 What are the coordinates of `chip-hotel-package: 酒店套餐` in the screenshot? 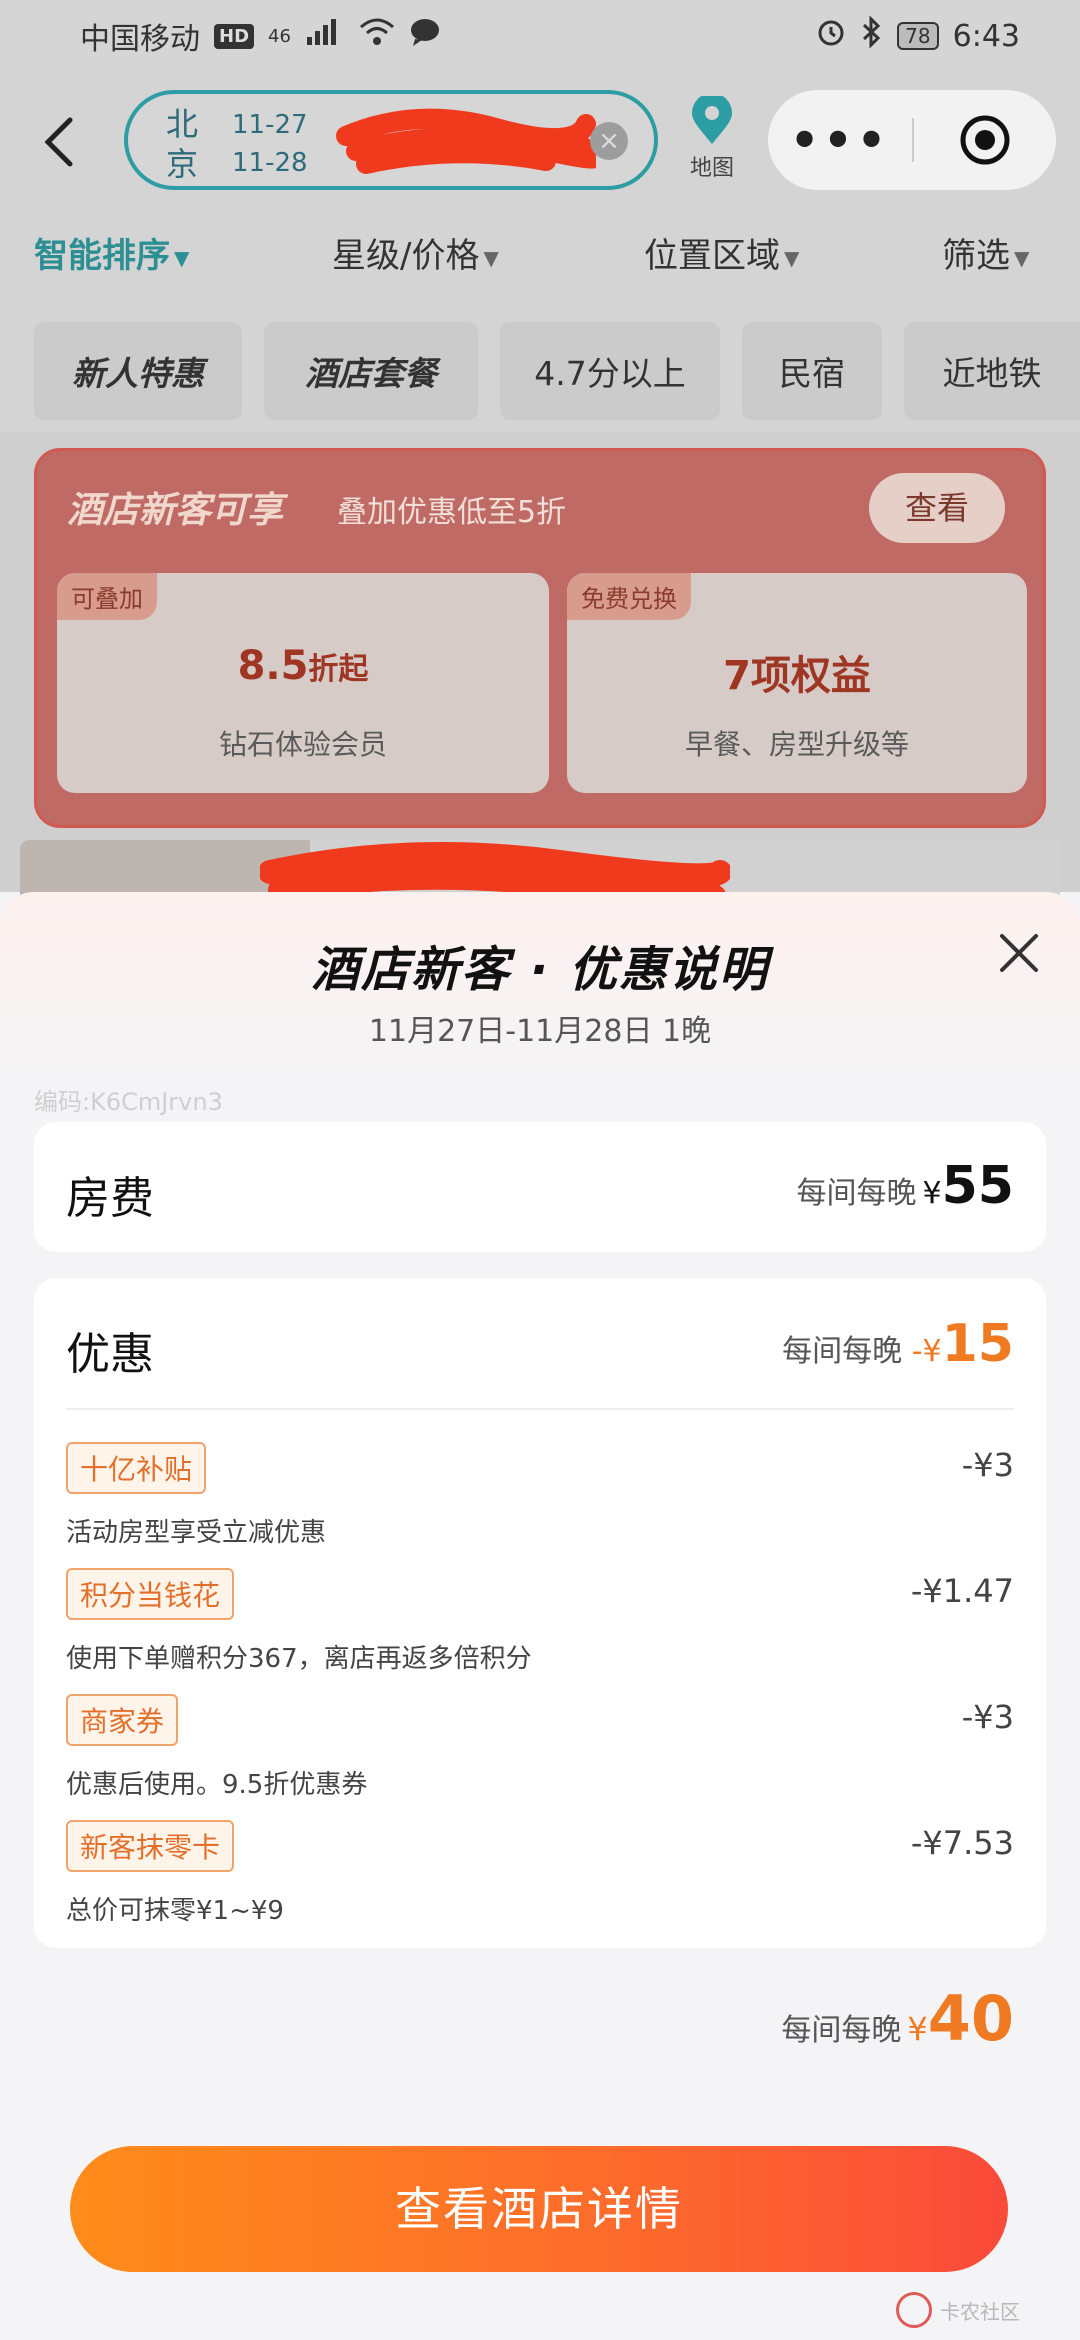 It's located at (371, 371).